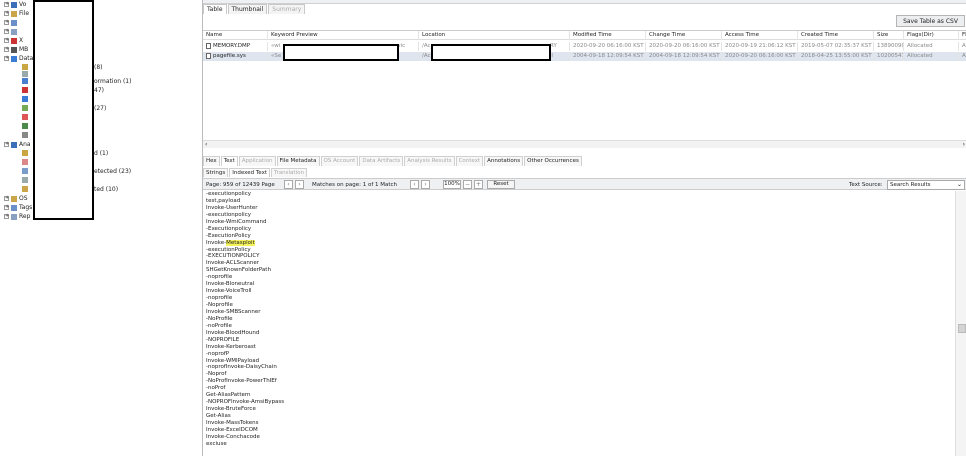  I want to click on zoom-out-icon: −, so click(467, 184).